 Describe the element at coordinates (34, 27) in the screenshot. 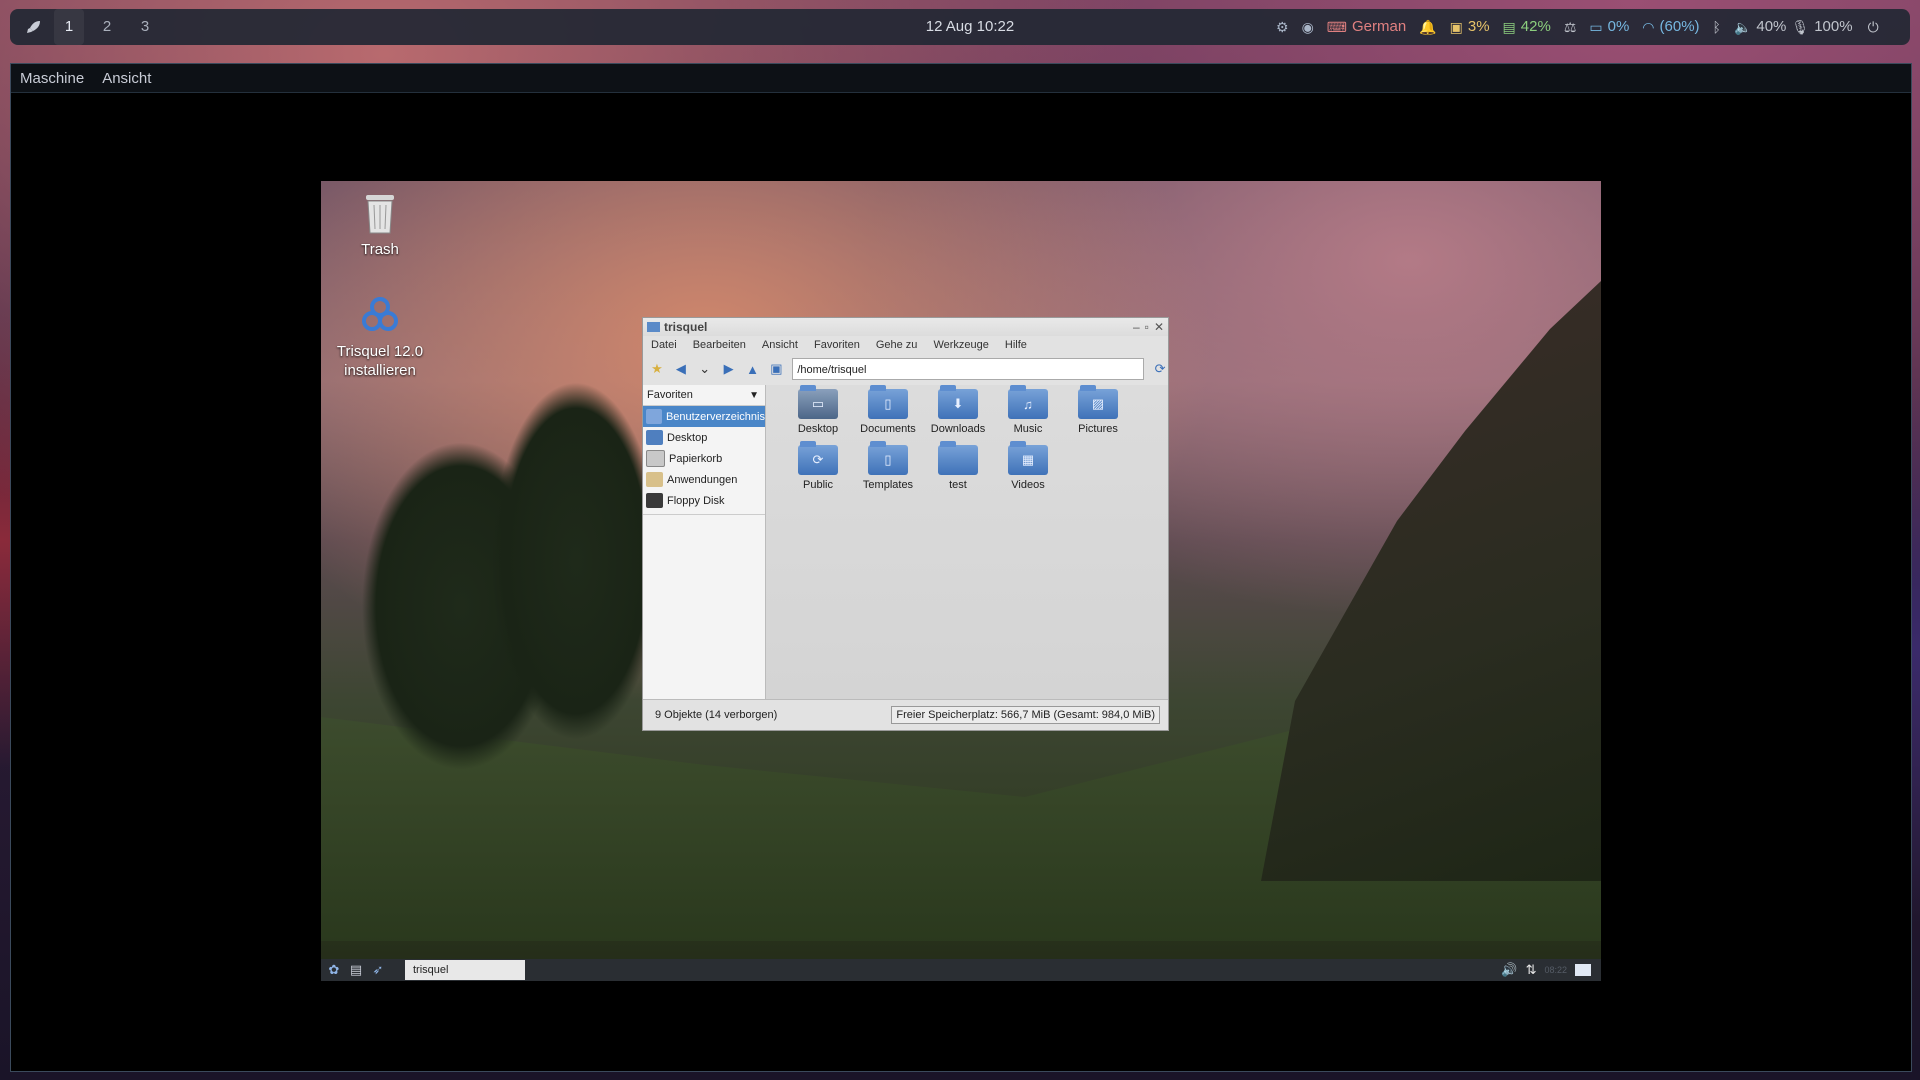

I see `rocket-launcher-icon` at that location.